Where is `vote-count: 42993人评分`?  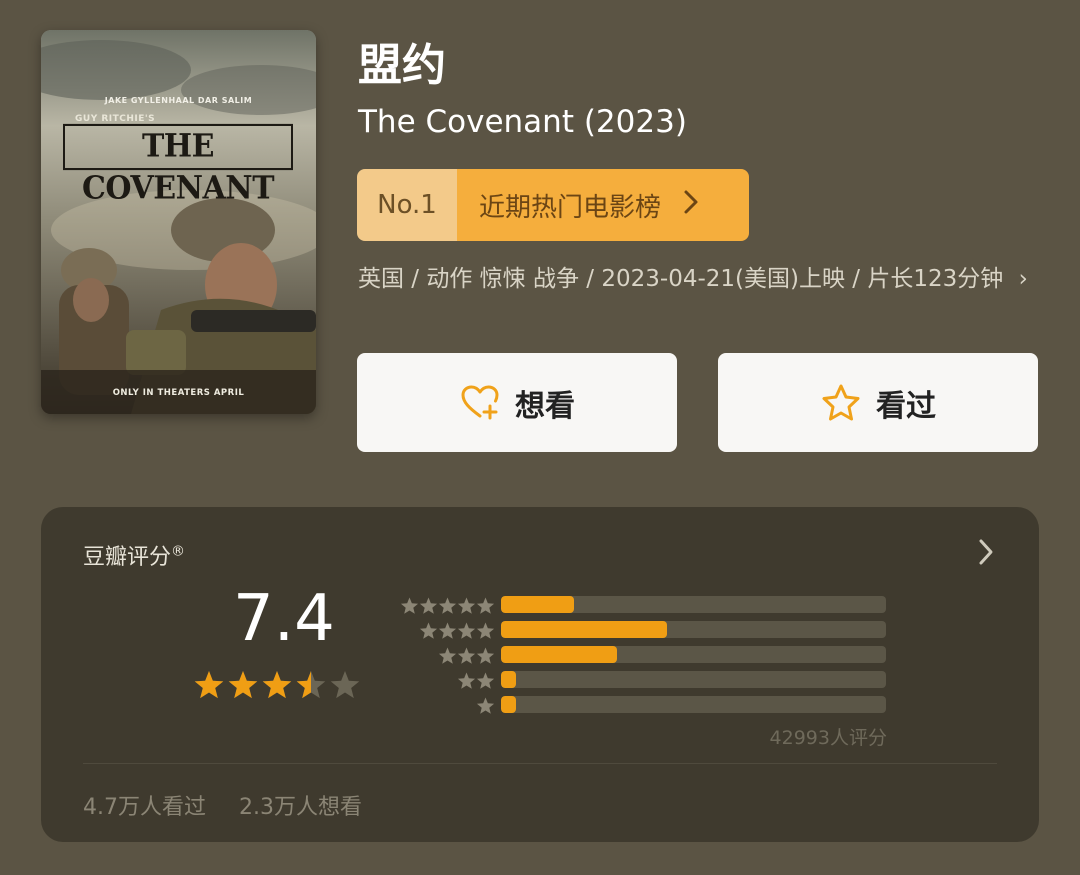 vote-count: 42993人评分 is located at coordinates (828, 738).